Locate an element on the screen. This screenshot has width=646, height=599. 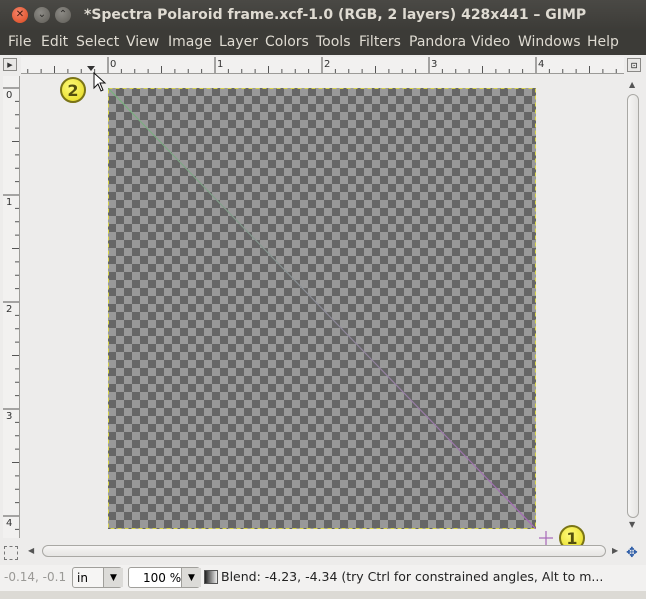
mouse-pointer-icon is located at coordinates (100, 82).